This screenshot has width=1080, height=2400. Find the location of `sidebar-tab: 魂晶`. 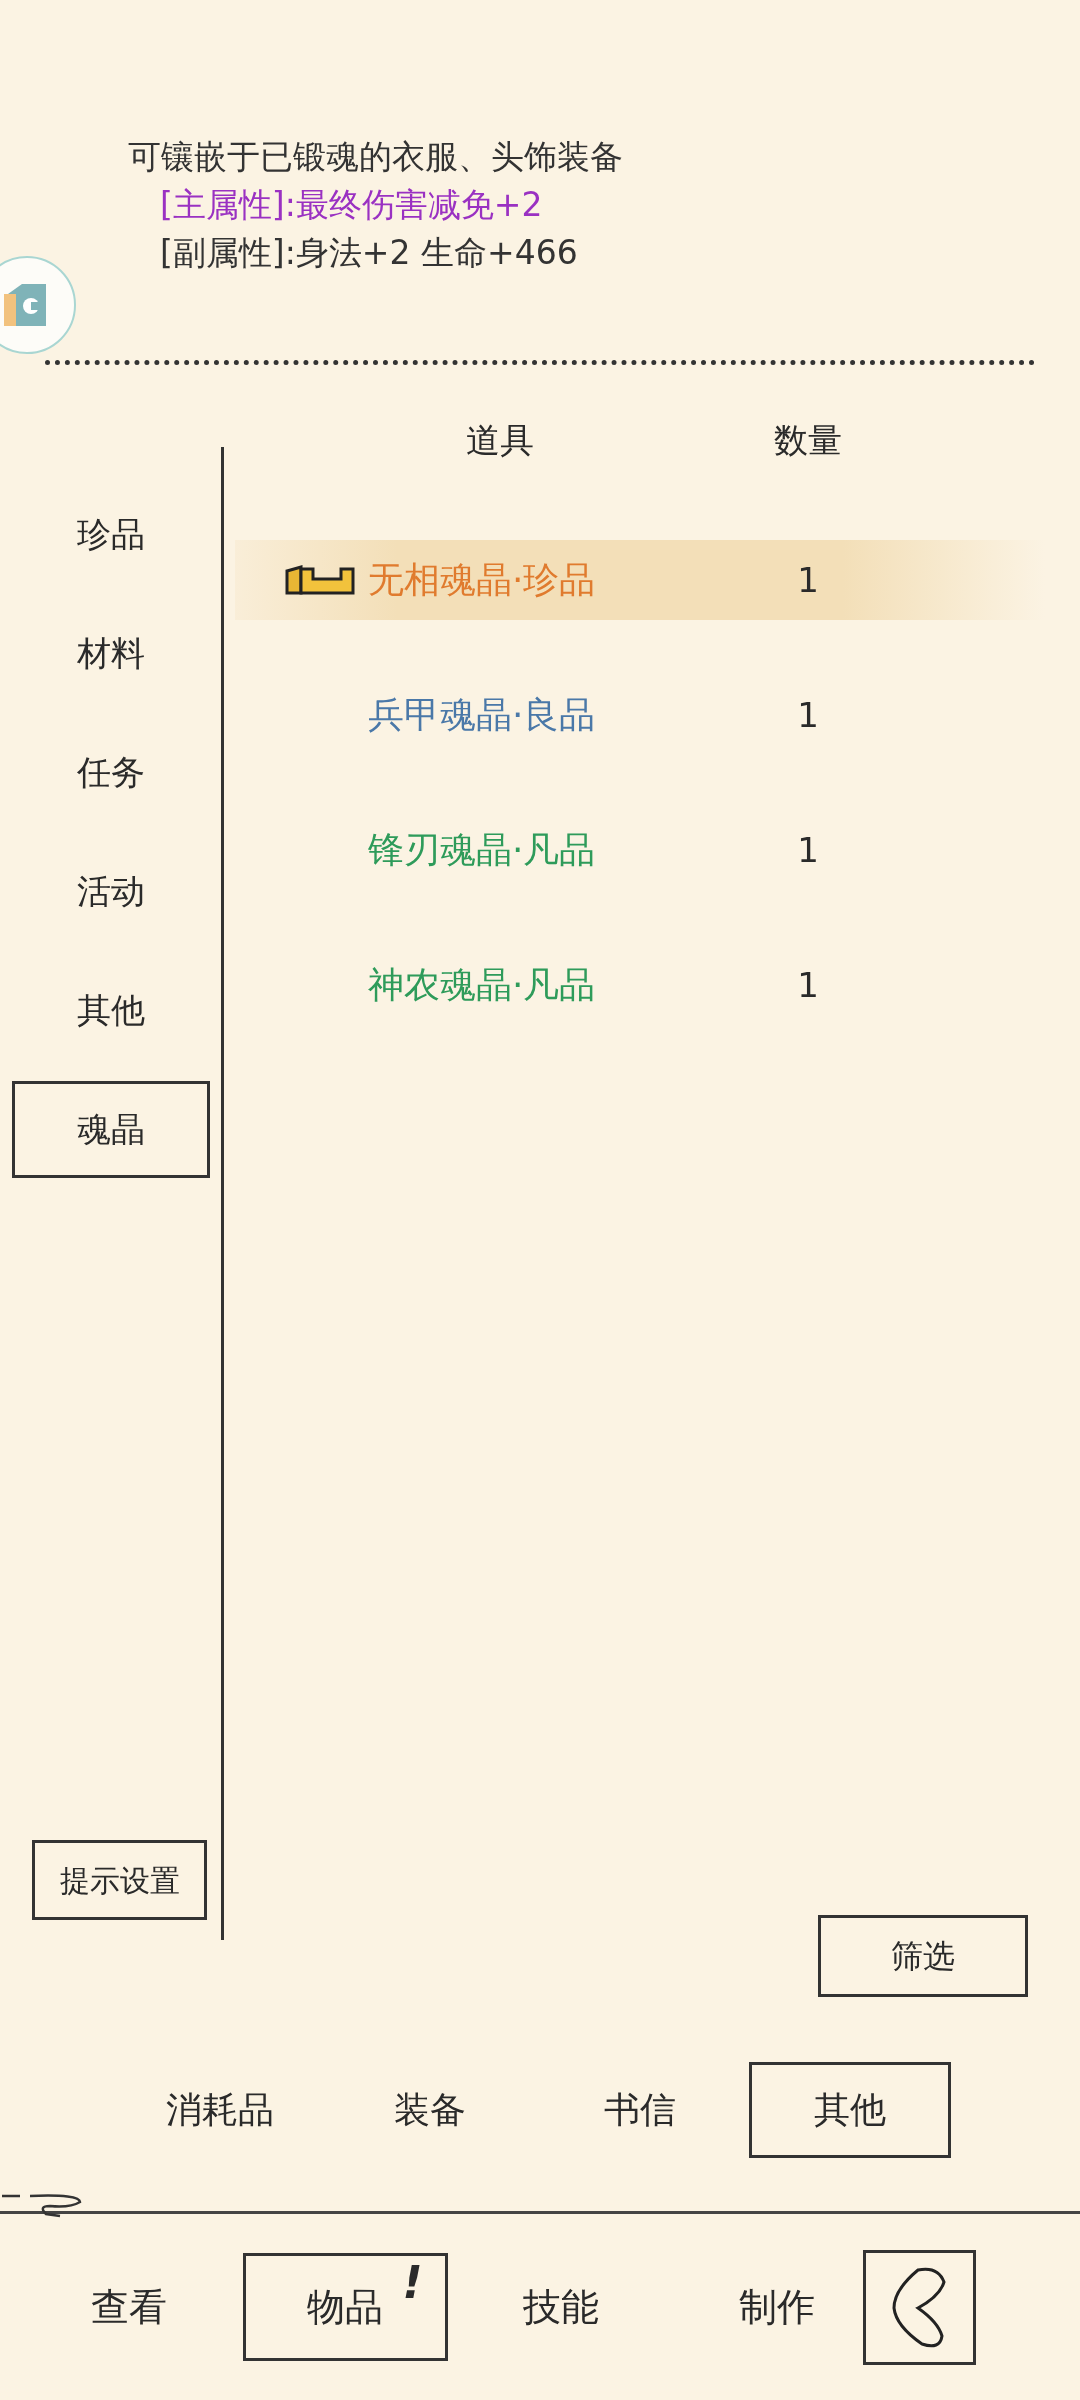

sidebar-tab: 魂晶 is located at coordinates (111, 1129).